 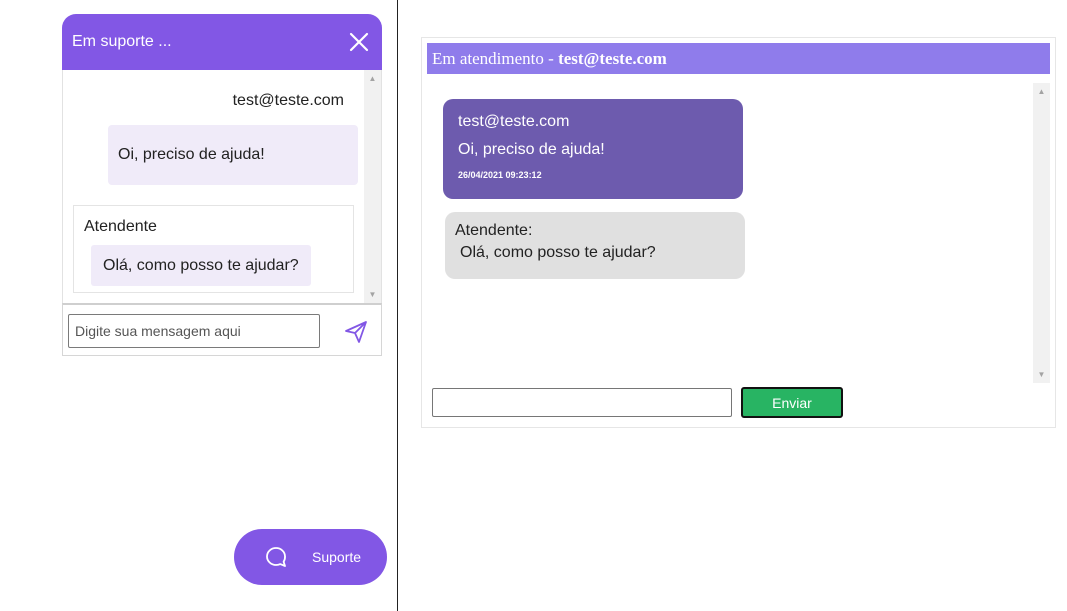 I want to click on agent-message-bubble: Olá, como posso te ajudar?, so click(x=201, y=265).